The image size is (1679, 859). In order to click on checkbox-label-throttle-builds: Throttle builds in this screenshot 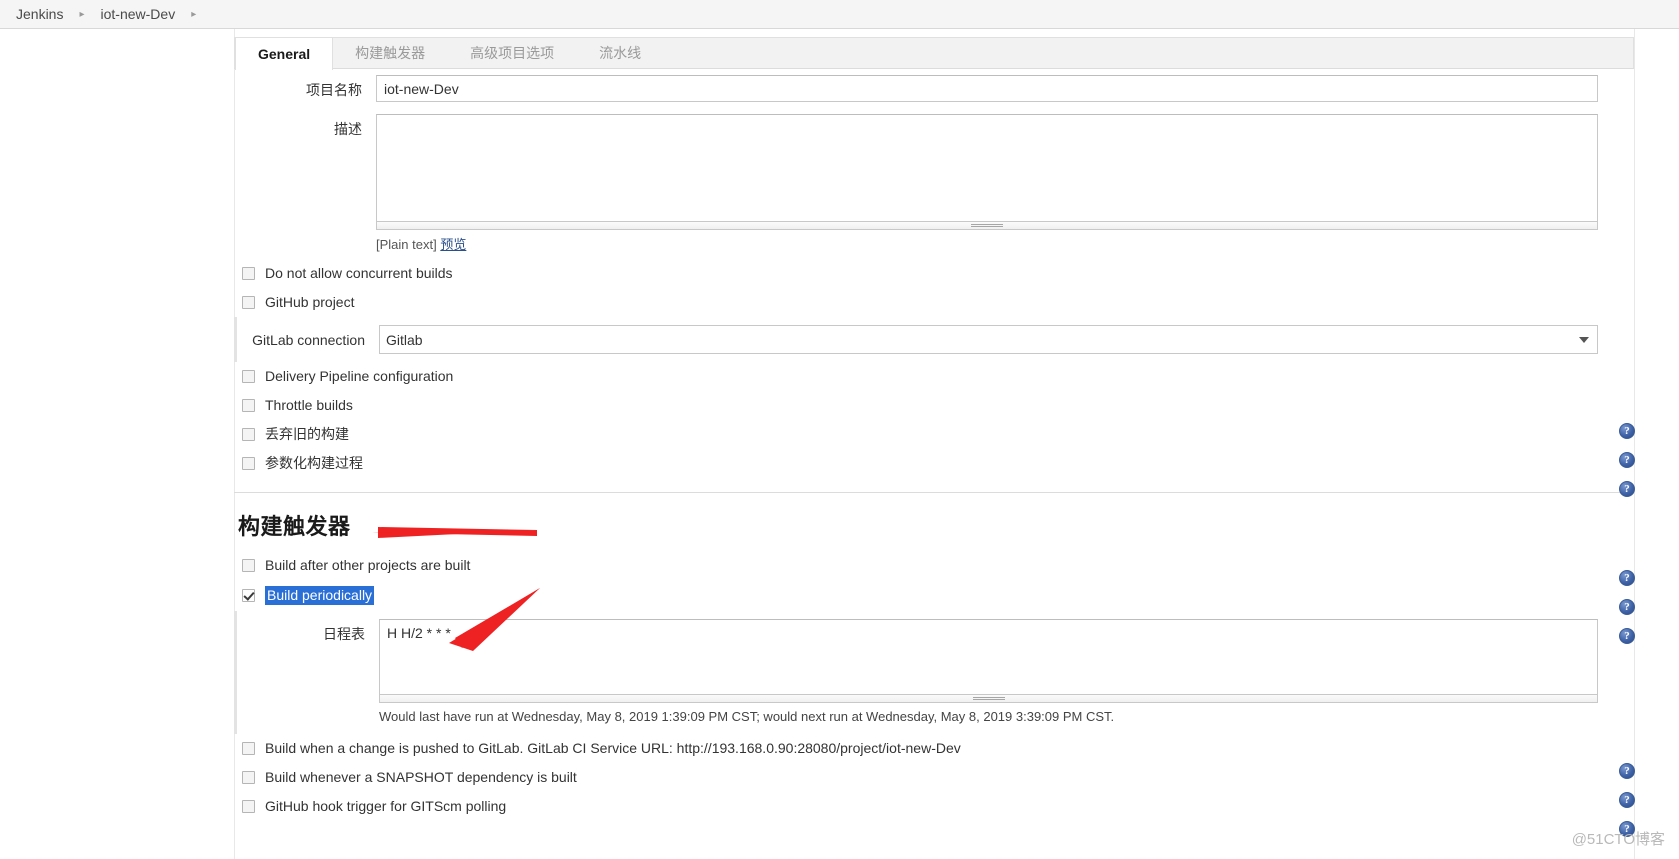, I will do `click(309, 405)`.